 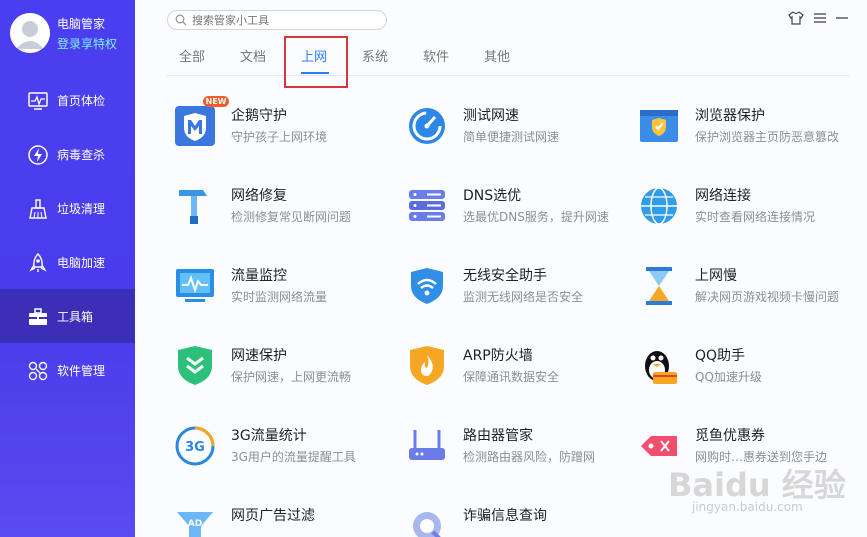 I want to click on qq-icon, so click(x=661, y=367).